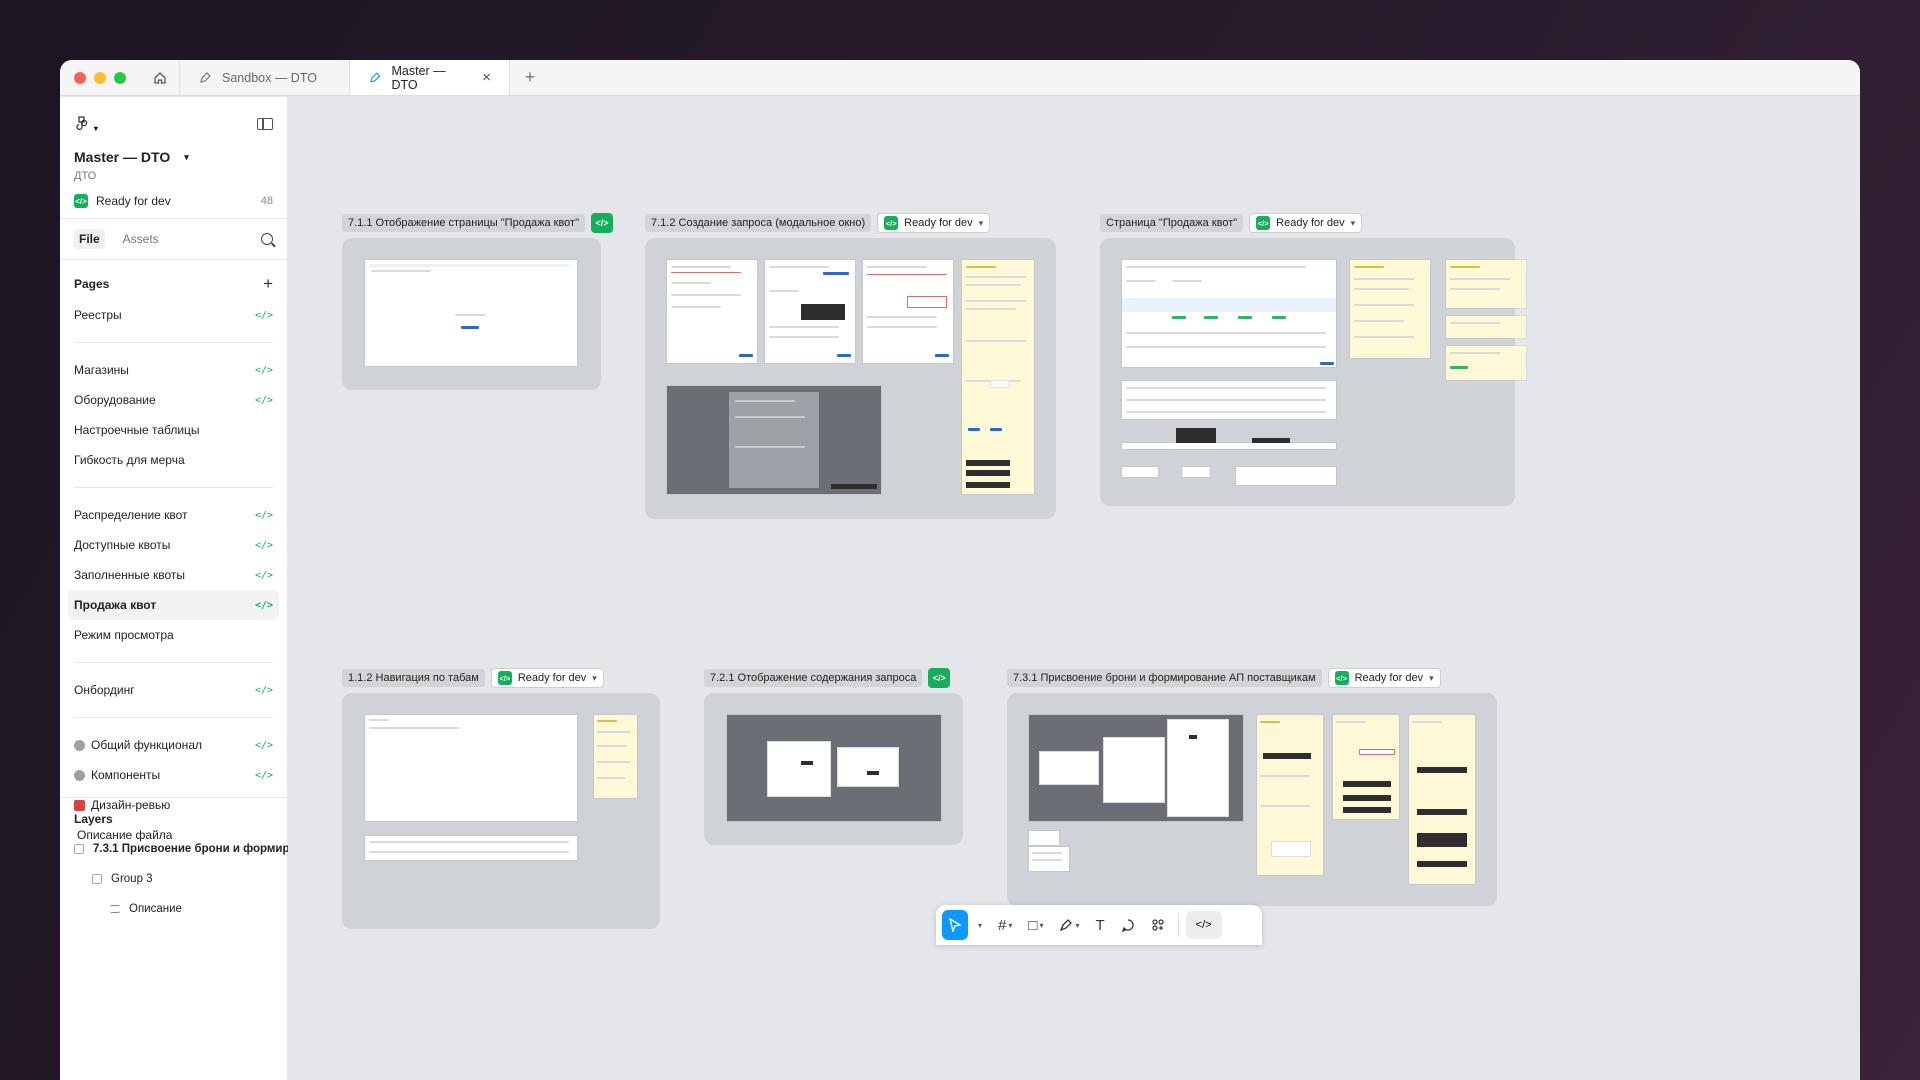  I want to click on page-label: Настроечные таблицы, so click(137, 430).